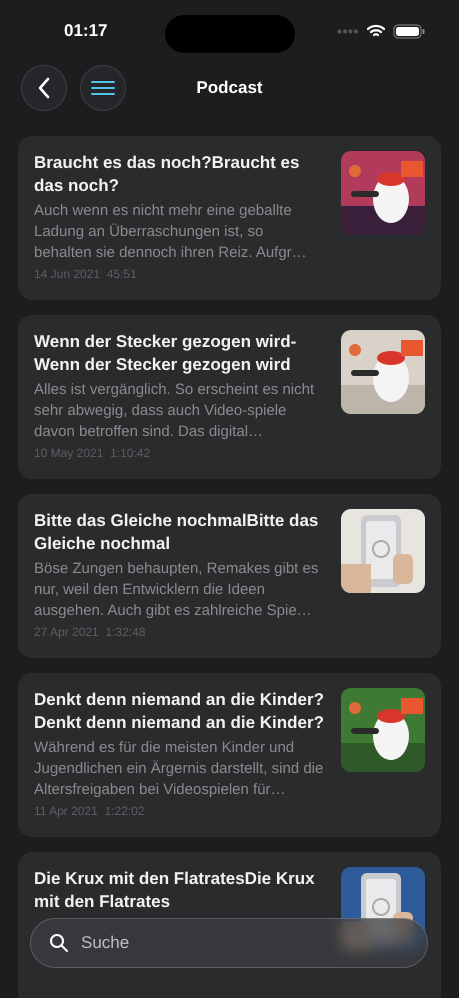 The height and width of the screenshot is (998, 459). Describe the element at coordinates (179, 711) in the screenshot. I see `episode-title: Denkt denn niemand an die Kinder? Denkt denn niemand an die Kinder?` at that location.